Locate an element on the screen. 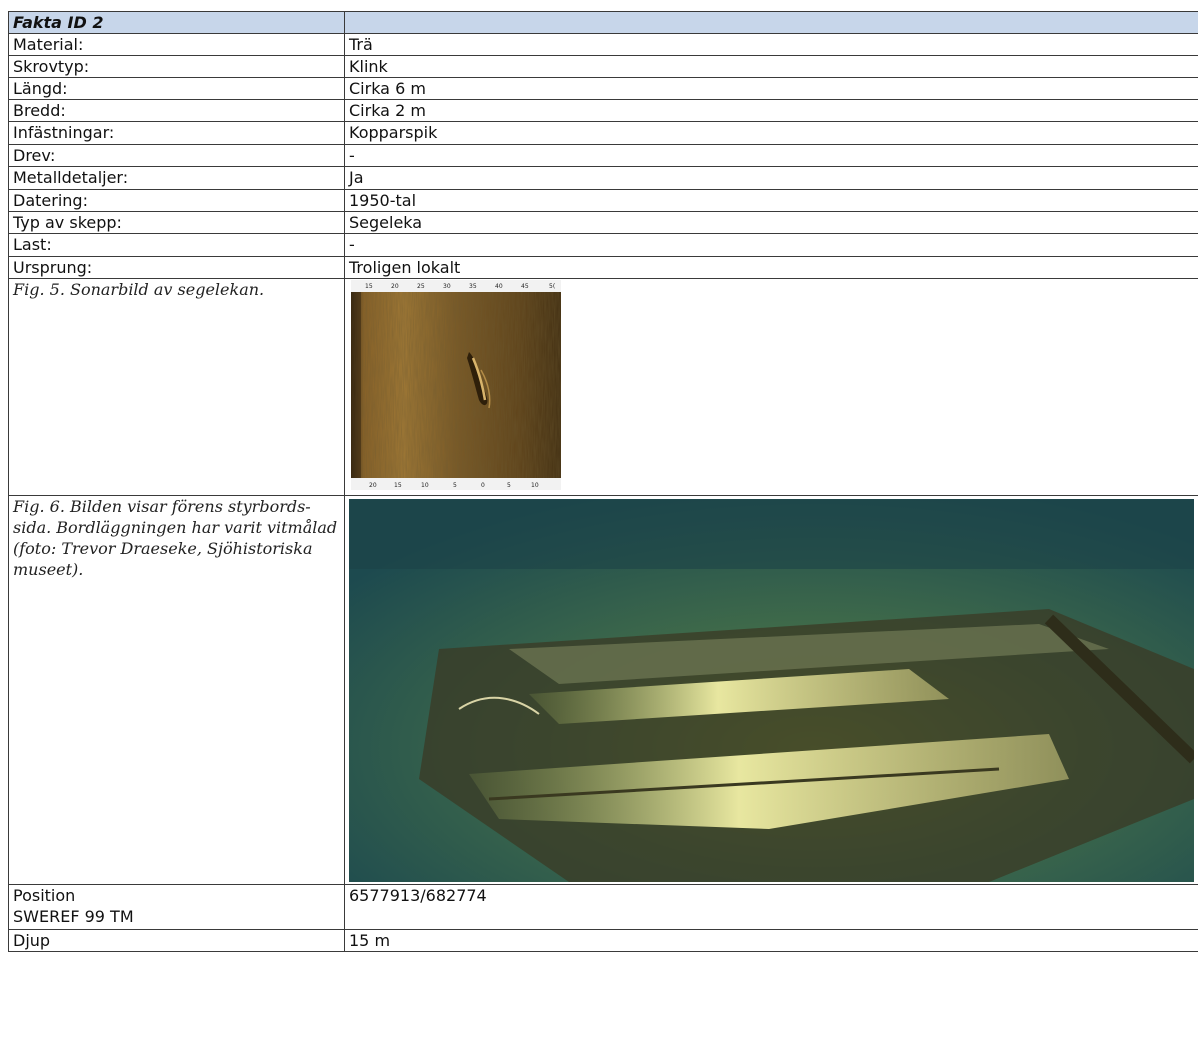 The image size is (1198, 1052). table-title: Fakta ID 2 is located at coordinates (176, 22).